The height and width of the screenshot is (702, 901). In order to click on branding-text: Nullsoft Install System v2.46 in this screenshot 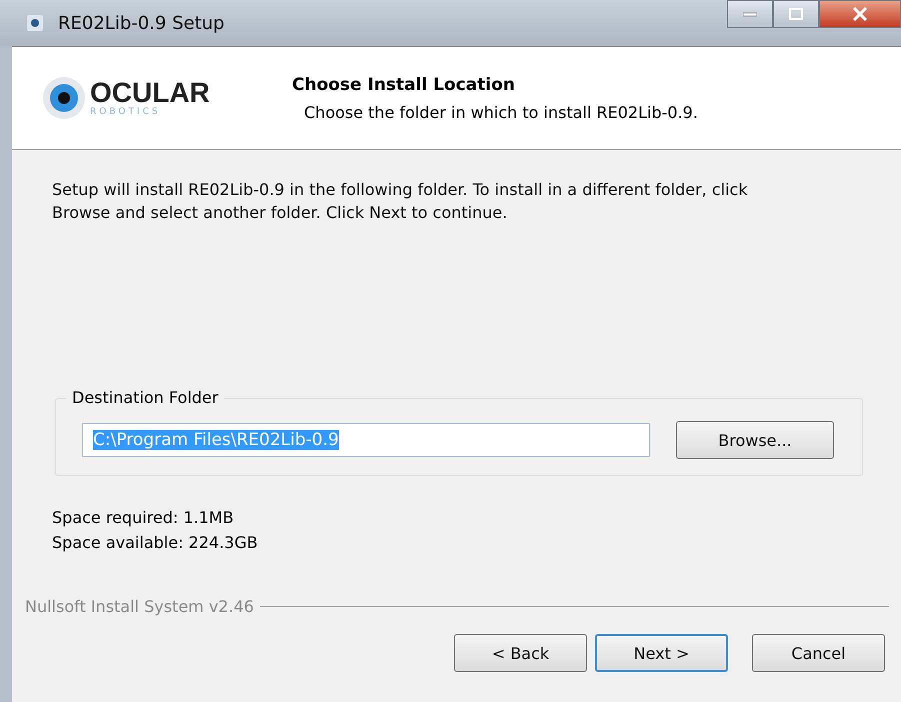, I will do `click(139, 606)`.